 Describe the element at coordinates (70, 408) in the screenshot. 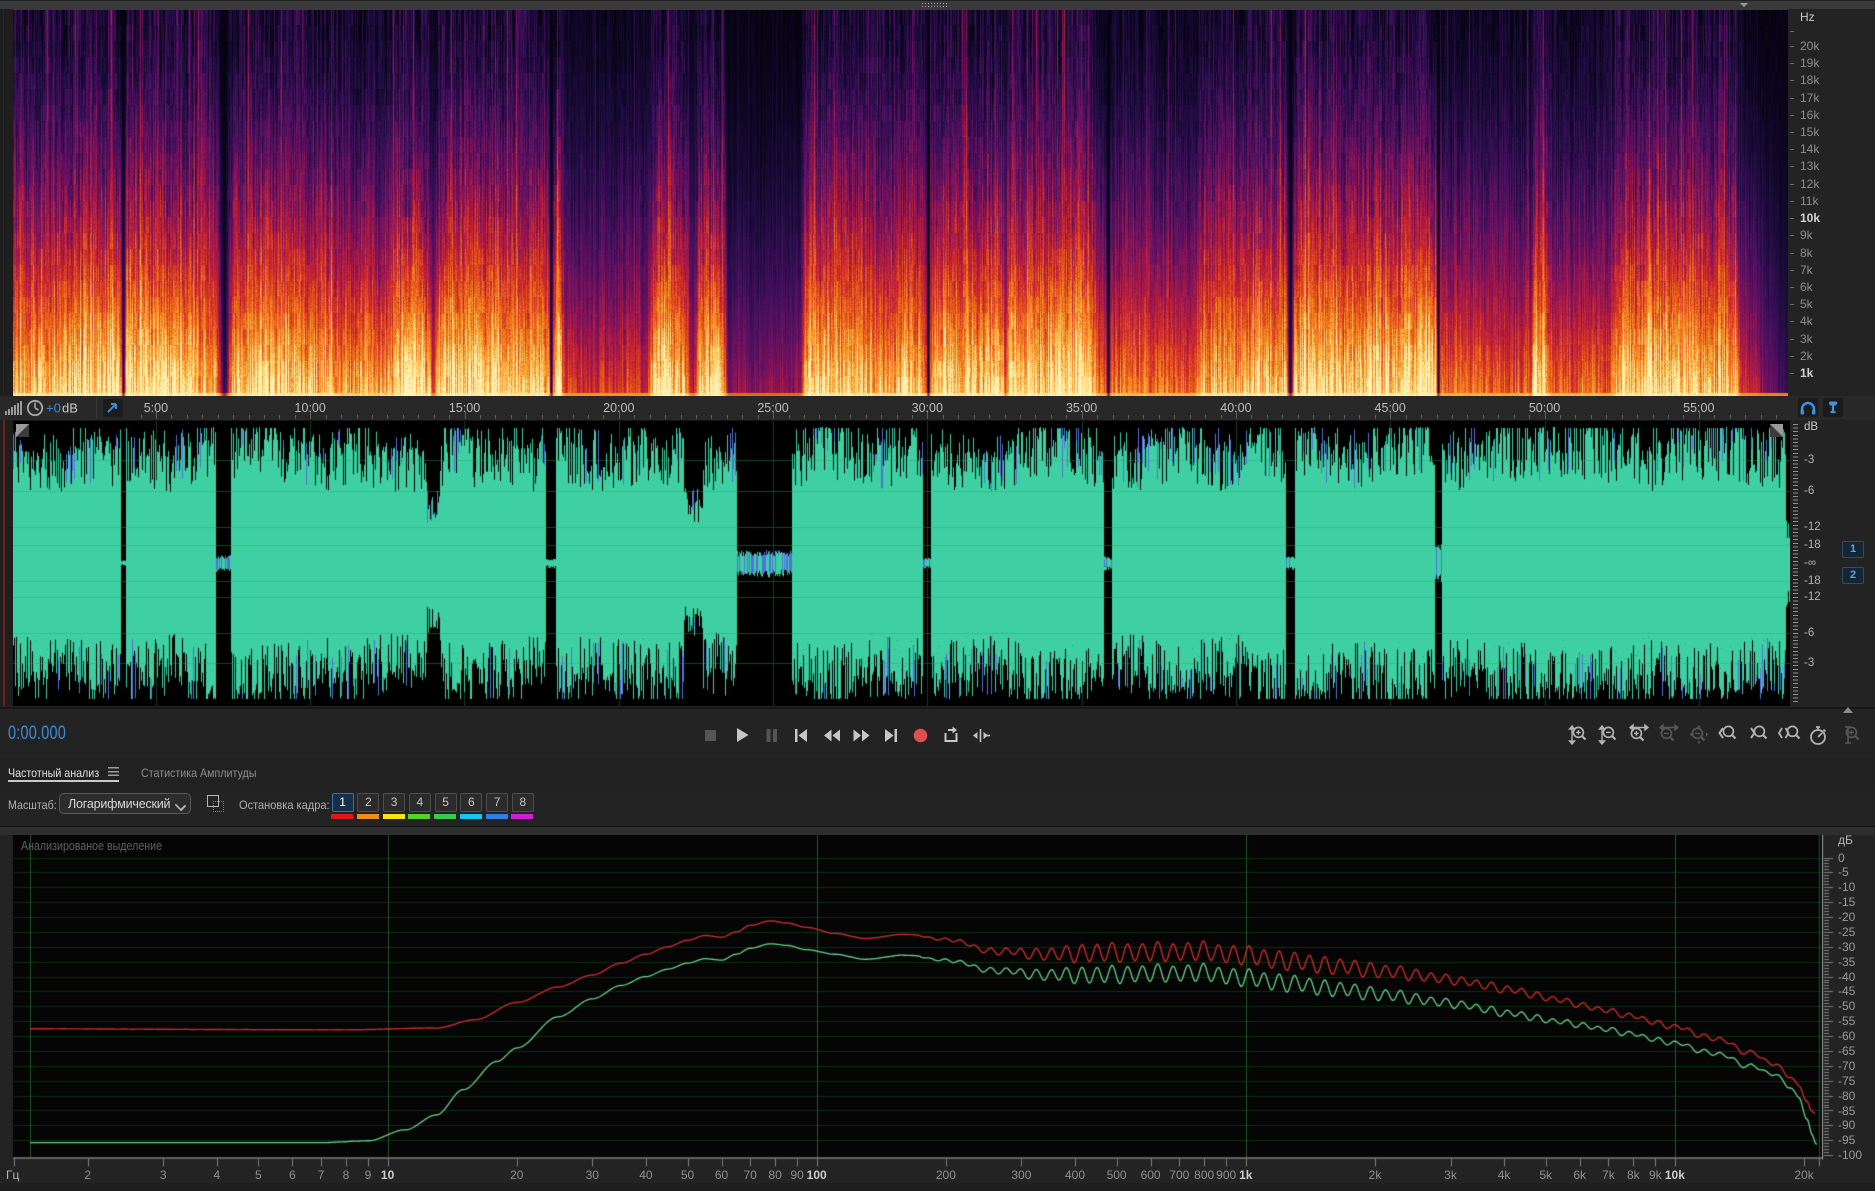

I see `svg-text: dB` at that location.